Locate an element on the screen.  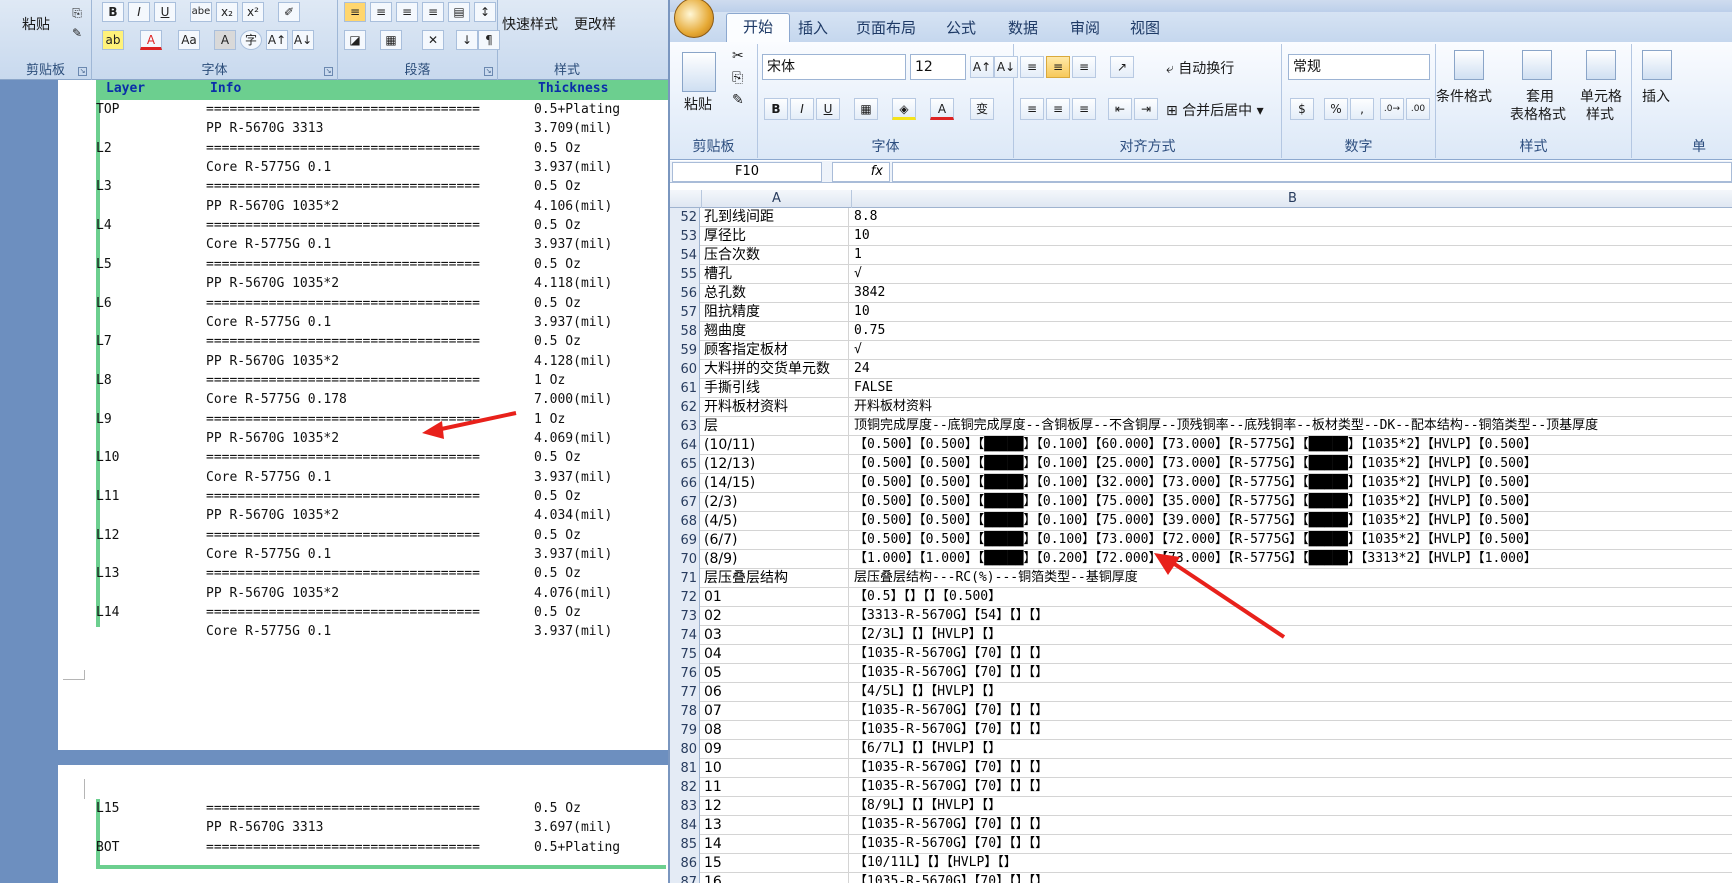
row-number: 66 is located at coordinates (685, 483).